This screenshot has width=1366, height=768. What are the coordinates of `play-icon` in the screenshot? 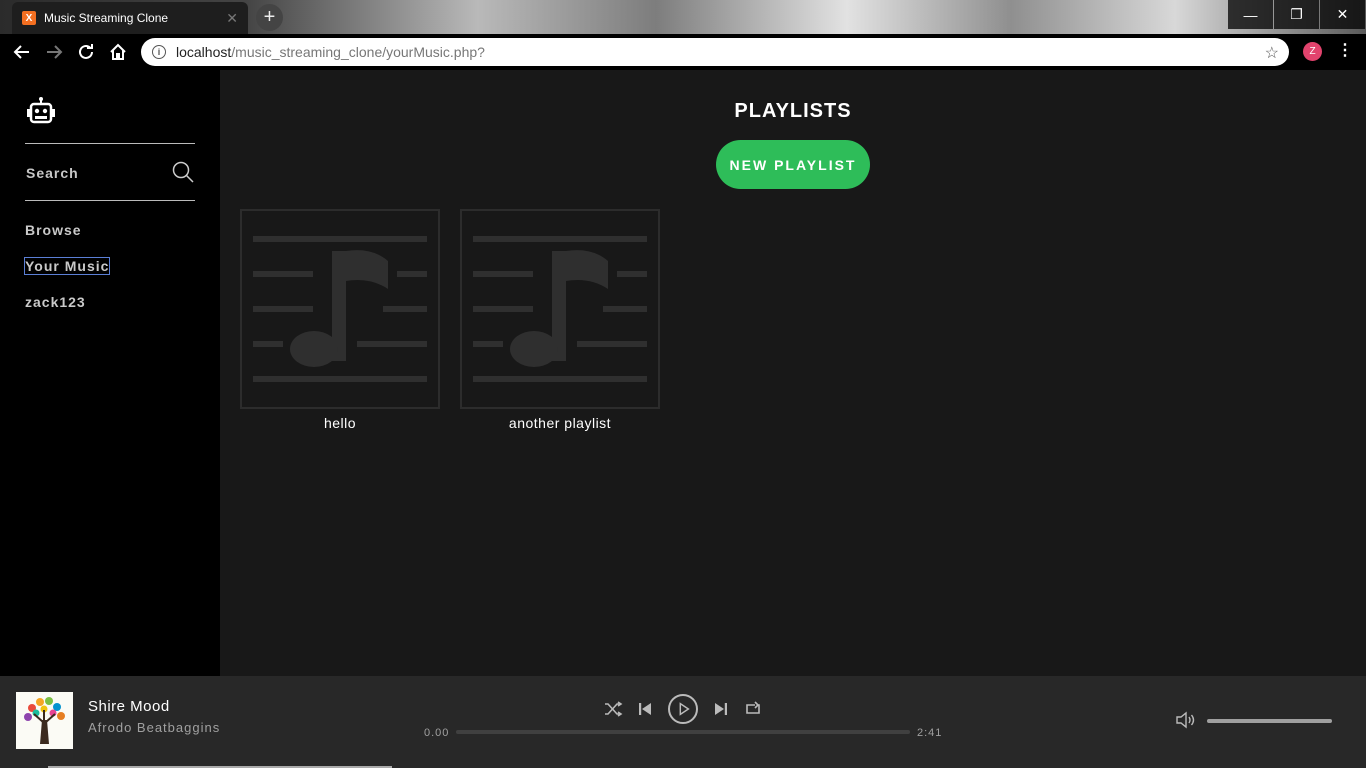 It's located at (684, 709).